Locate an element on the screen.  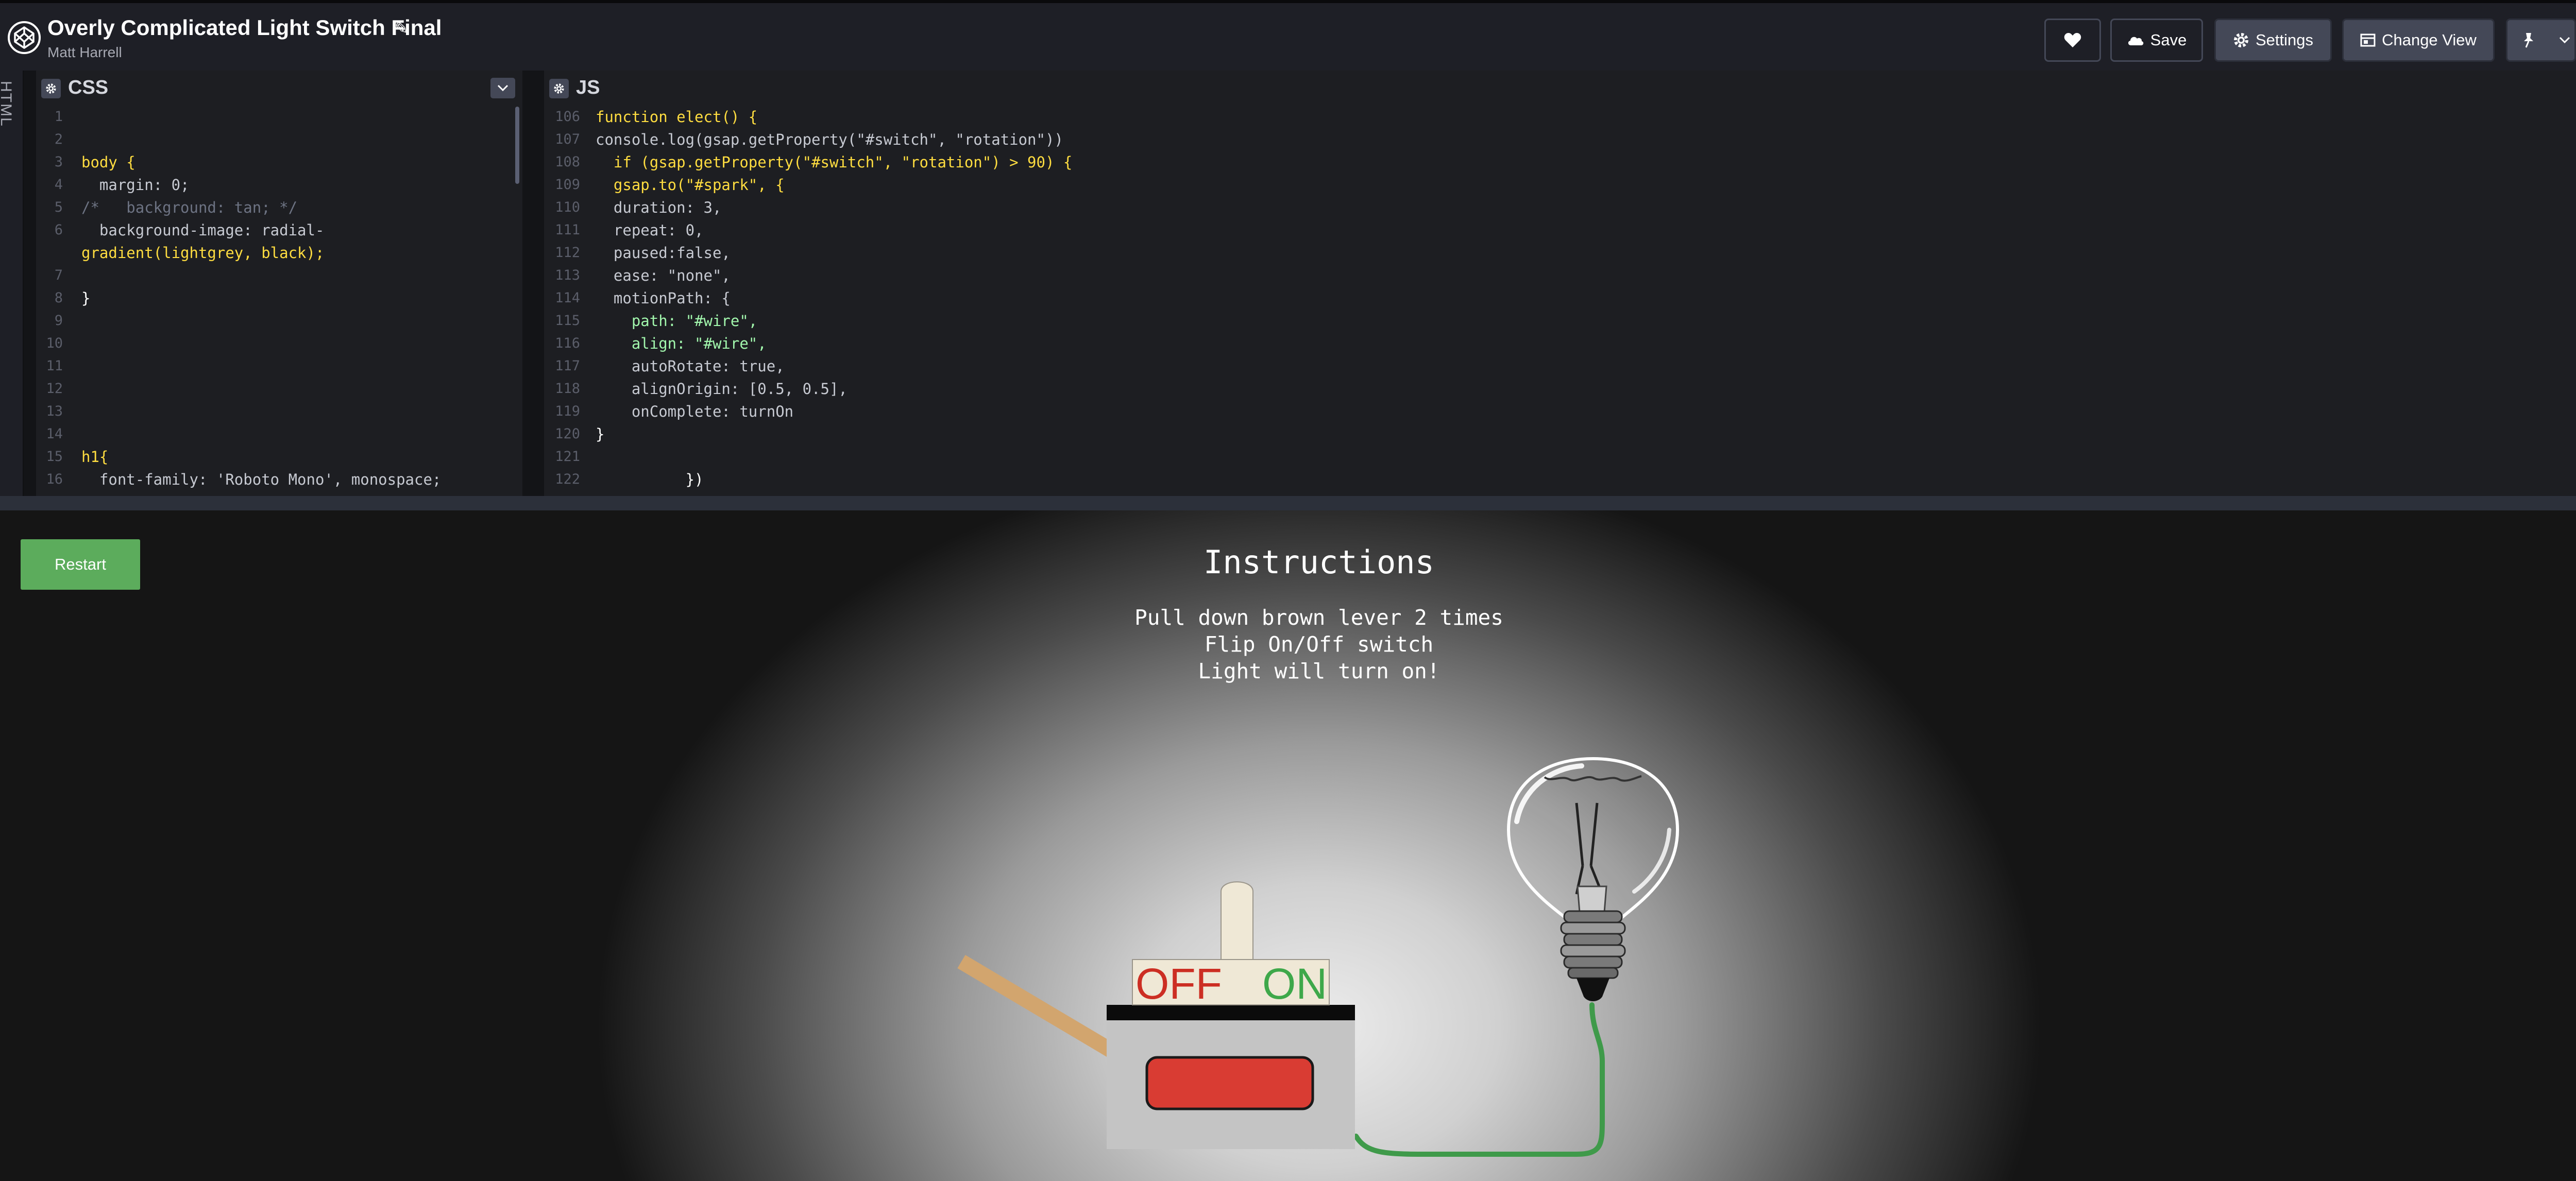
line-number: 13 is located at coordinates (54, 411).